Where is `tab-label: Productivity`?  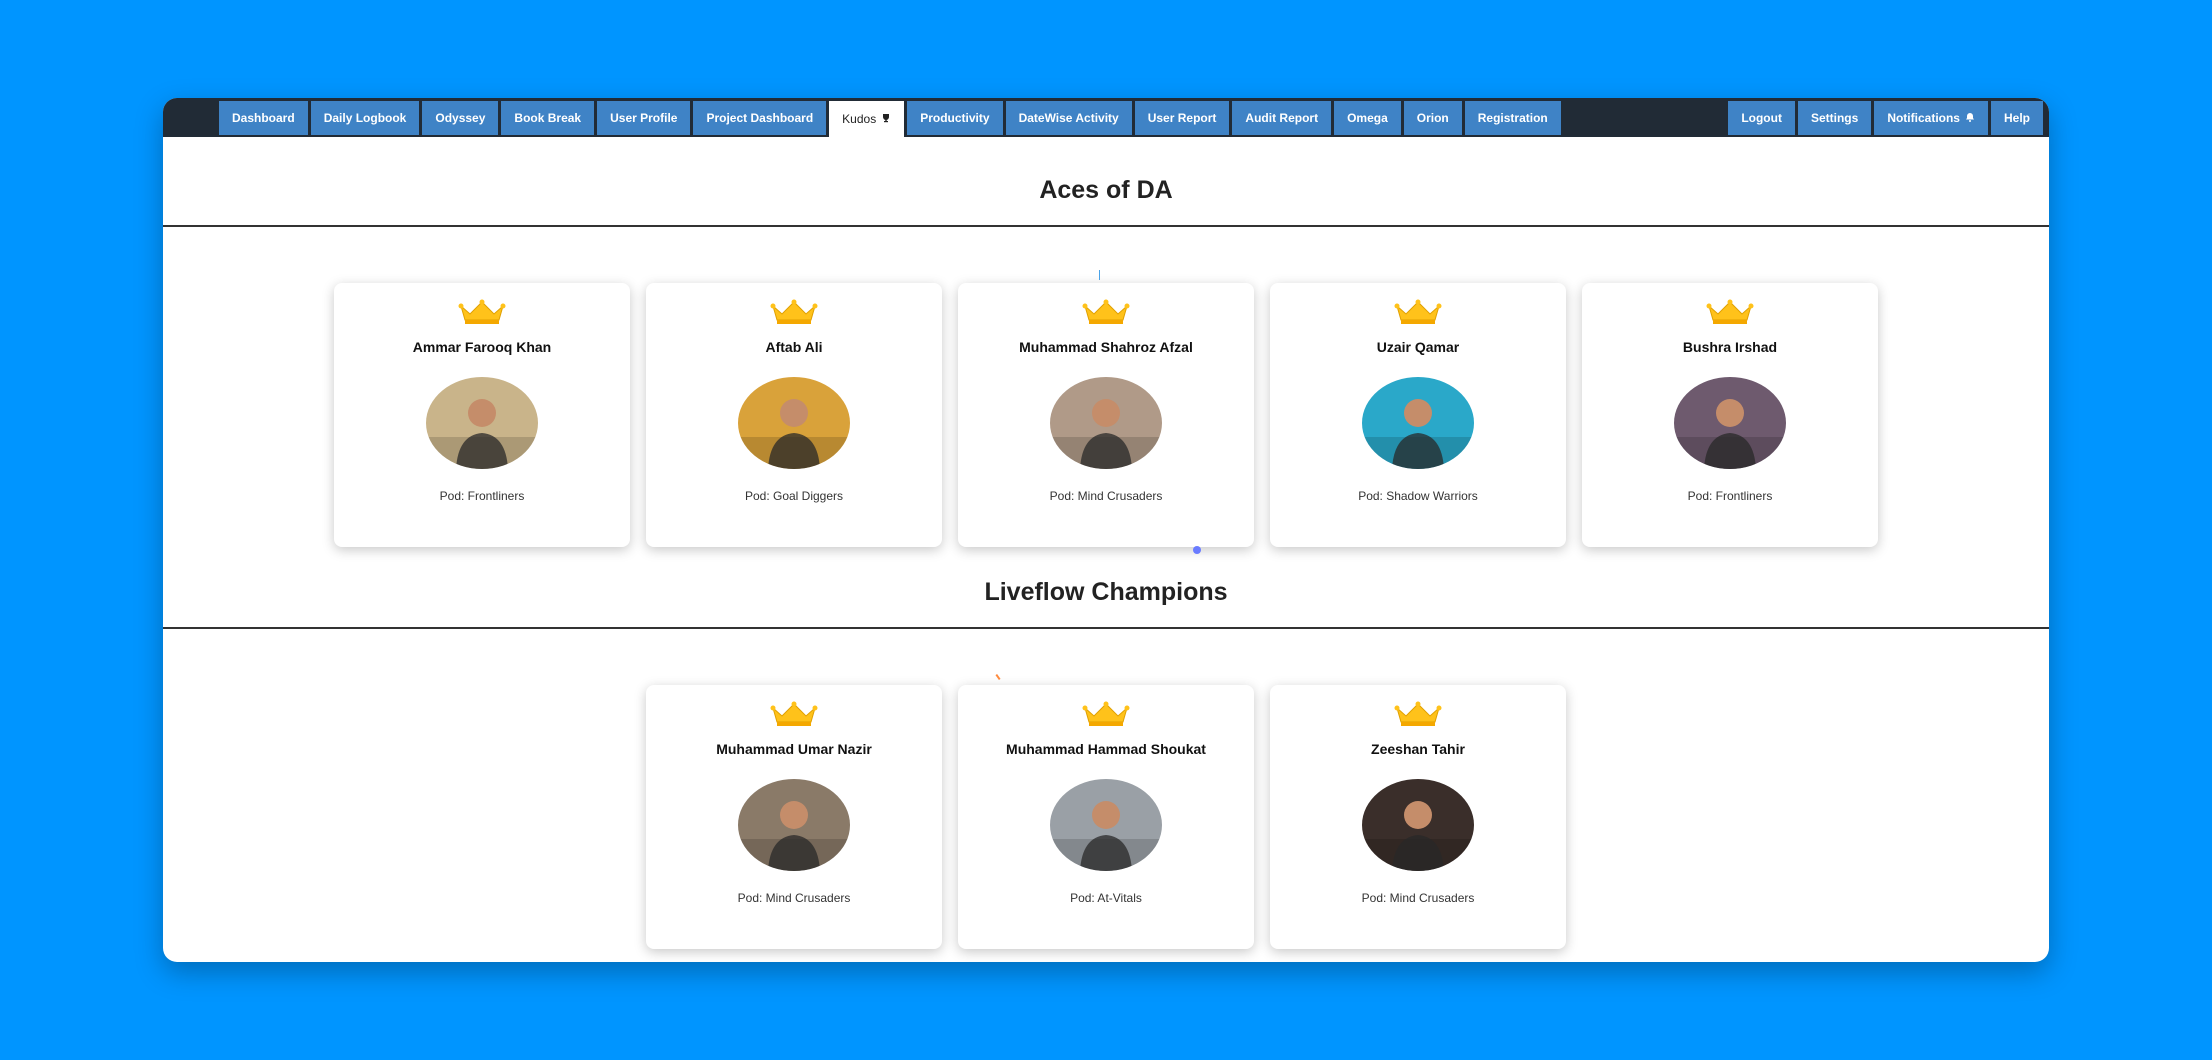
tab-label: Productivity is located at coordinates (955, 118).